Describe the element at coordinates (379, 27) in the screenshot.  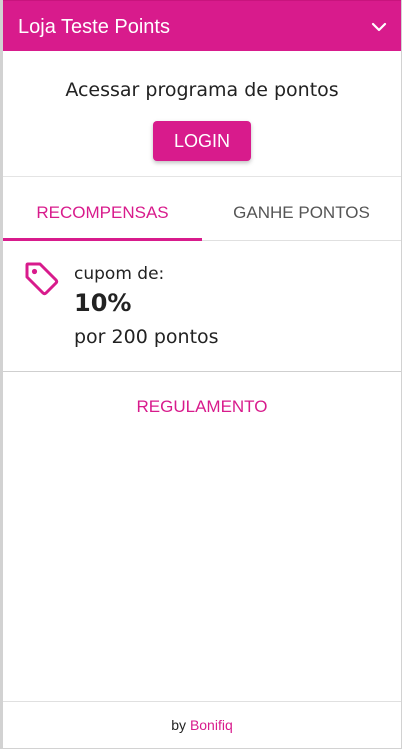
I see `chevron-down-icon` at that location.